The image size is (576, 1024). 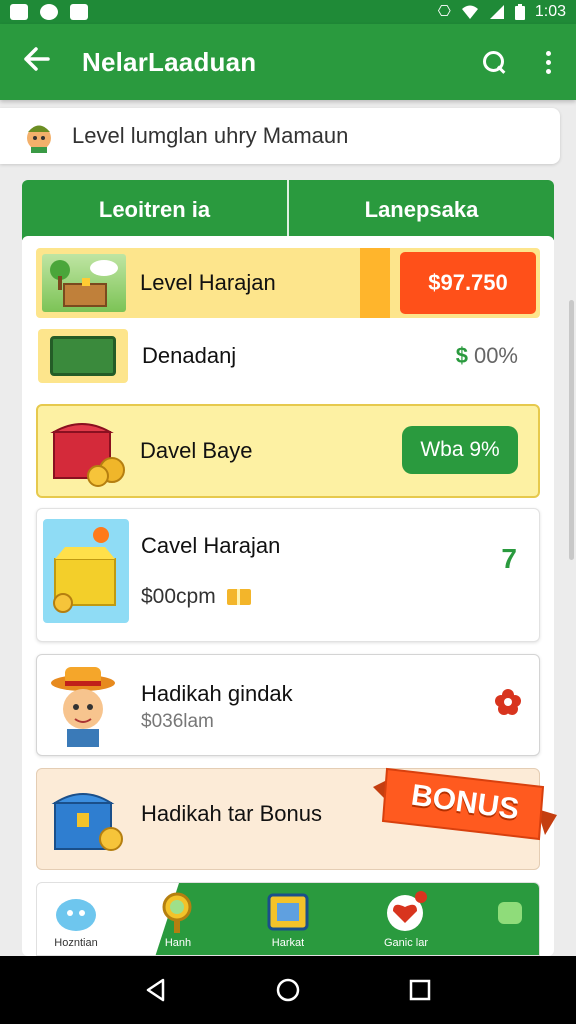 What do you see at coordinates (89, 819) in the screenshot?
I see `blue-chest-icon` at bounding box center [89, 819].